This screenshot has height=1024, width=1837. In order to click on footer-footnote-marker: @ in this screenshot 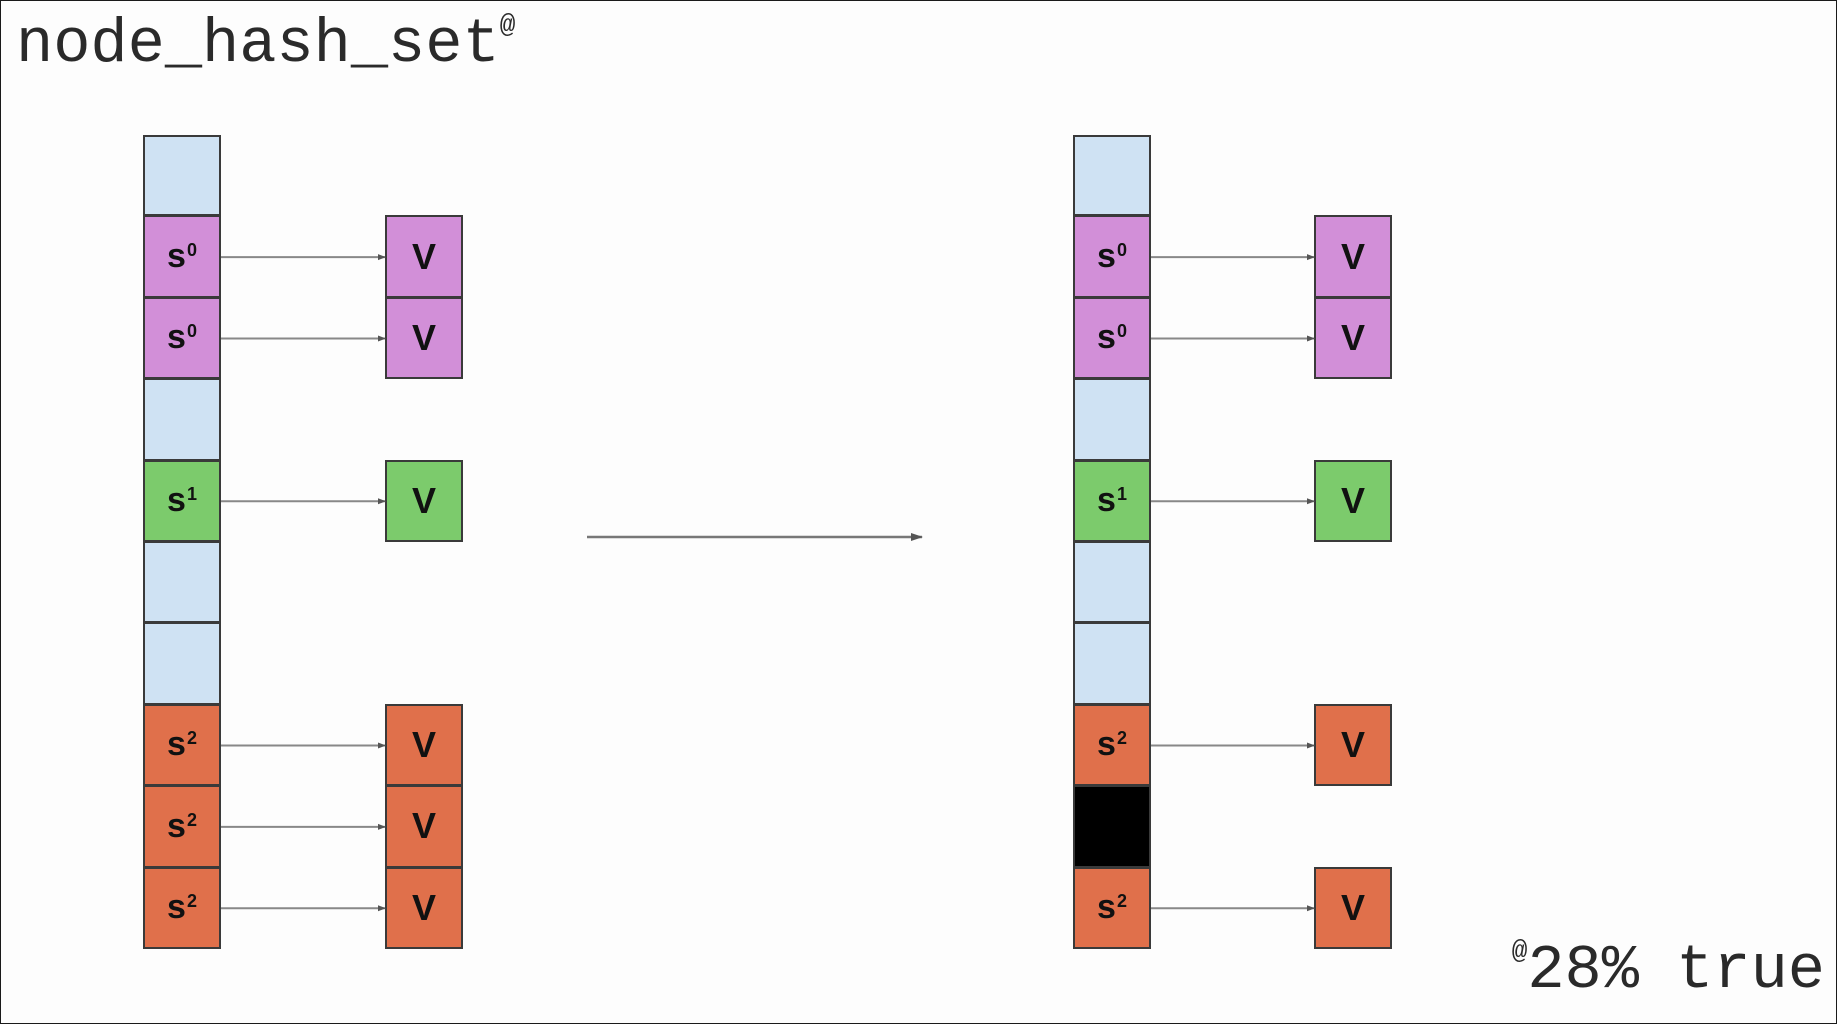, I will do `click(1519, 951)`.